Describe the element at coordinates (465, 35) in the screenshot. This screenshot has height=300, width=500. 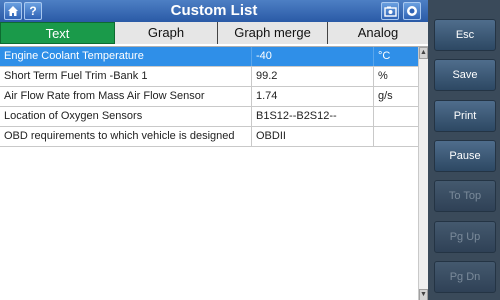
I see `esc-button: Esc` at that location.